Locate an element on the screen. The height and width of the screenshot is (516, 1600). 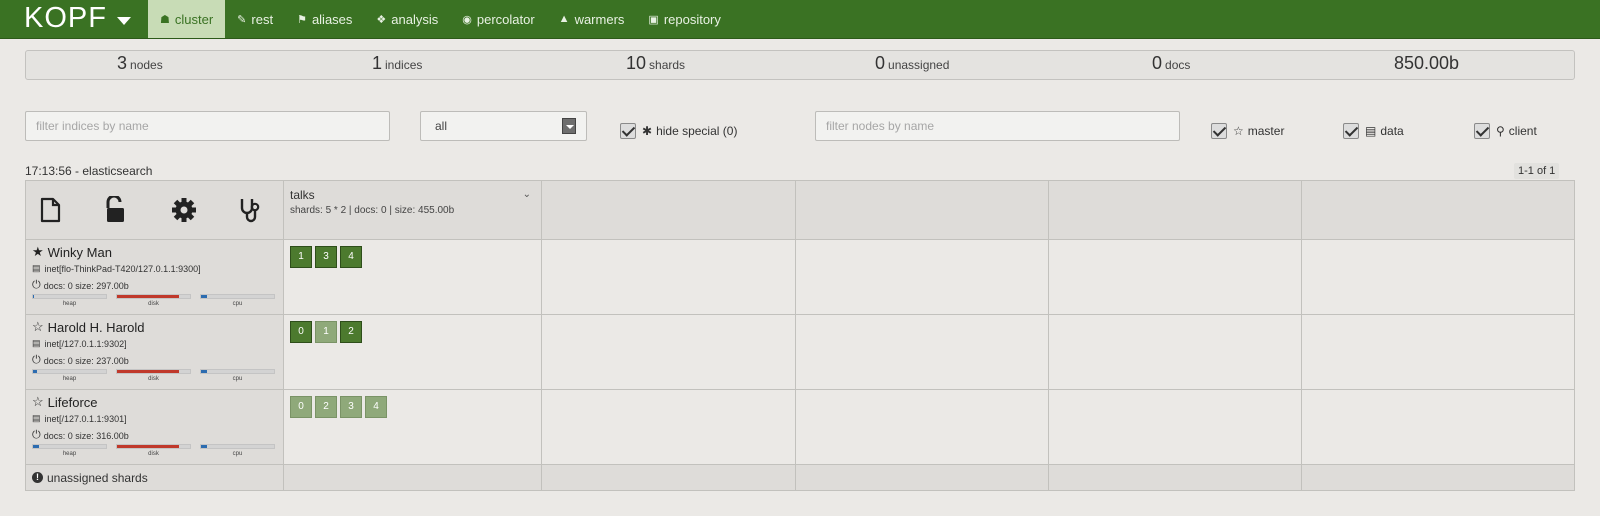
unlock-icon is located at coordinates (116, 210).